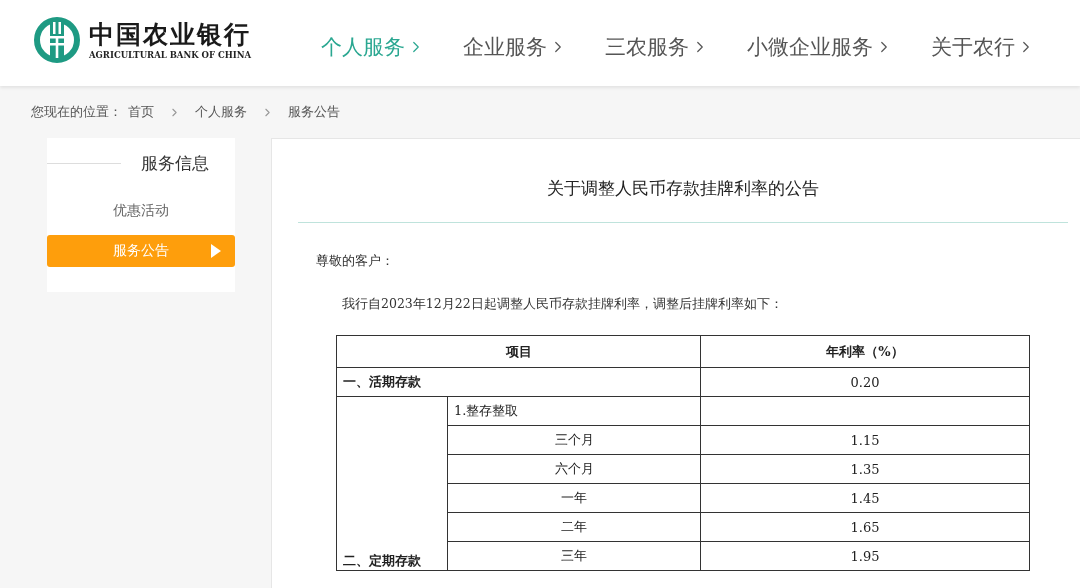 The height and width of the screenshot is (588, 1080). I want to click on table-cell: 1.整存整取, so click(574, 411).